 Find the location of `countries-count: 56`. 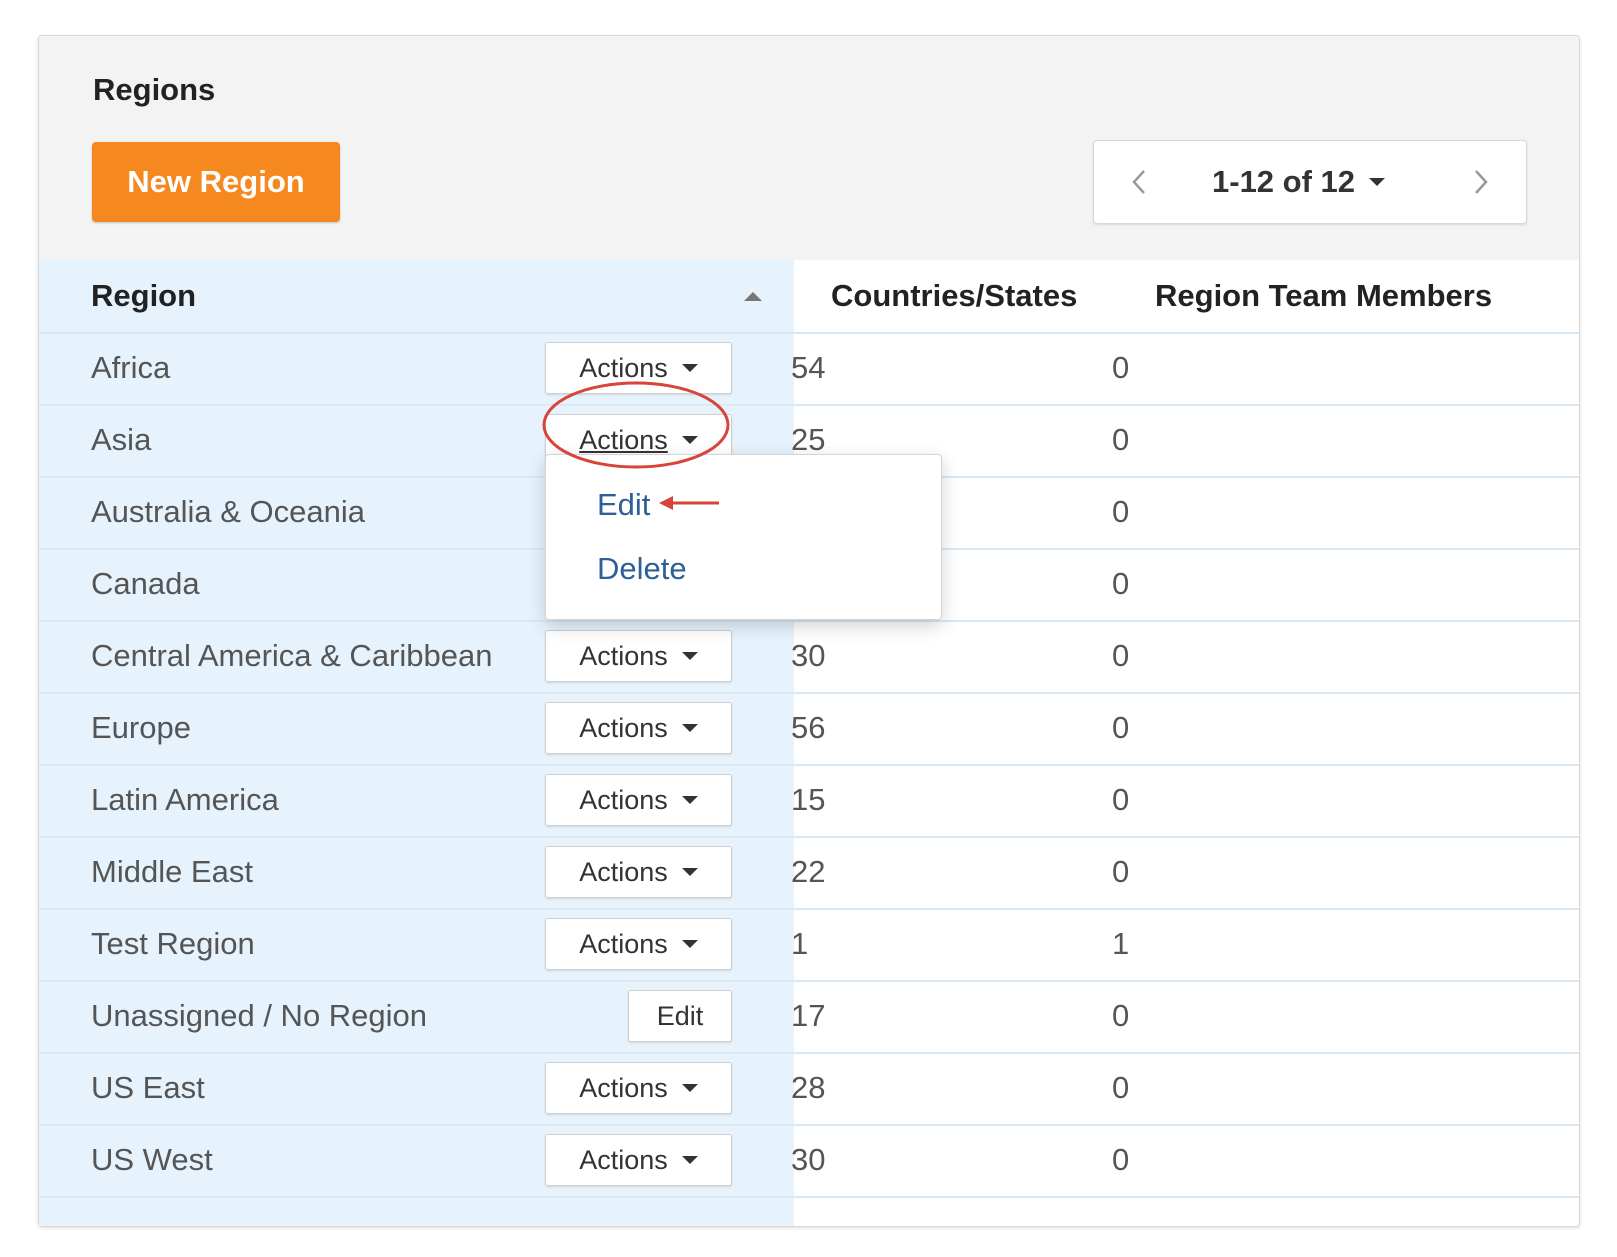

countries-count: 56 is located at coordinates (808, 727).